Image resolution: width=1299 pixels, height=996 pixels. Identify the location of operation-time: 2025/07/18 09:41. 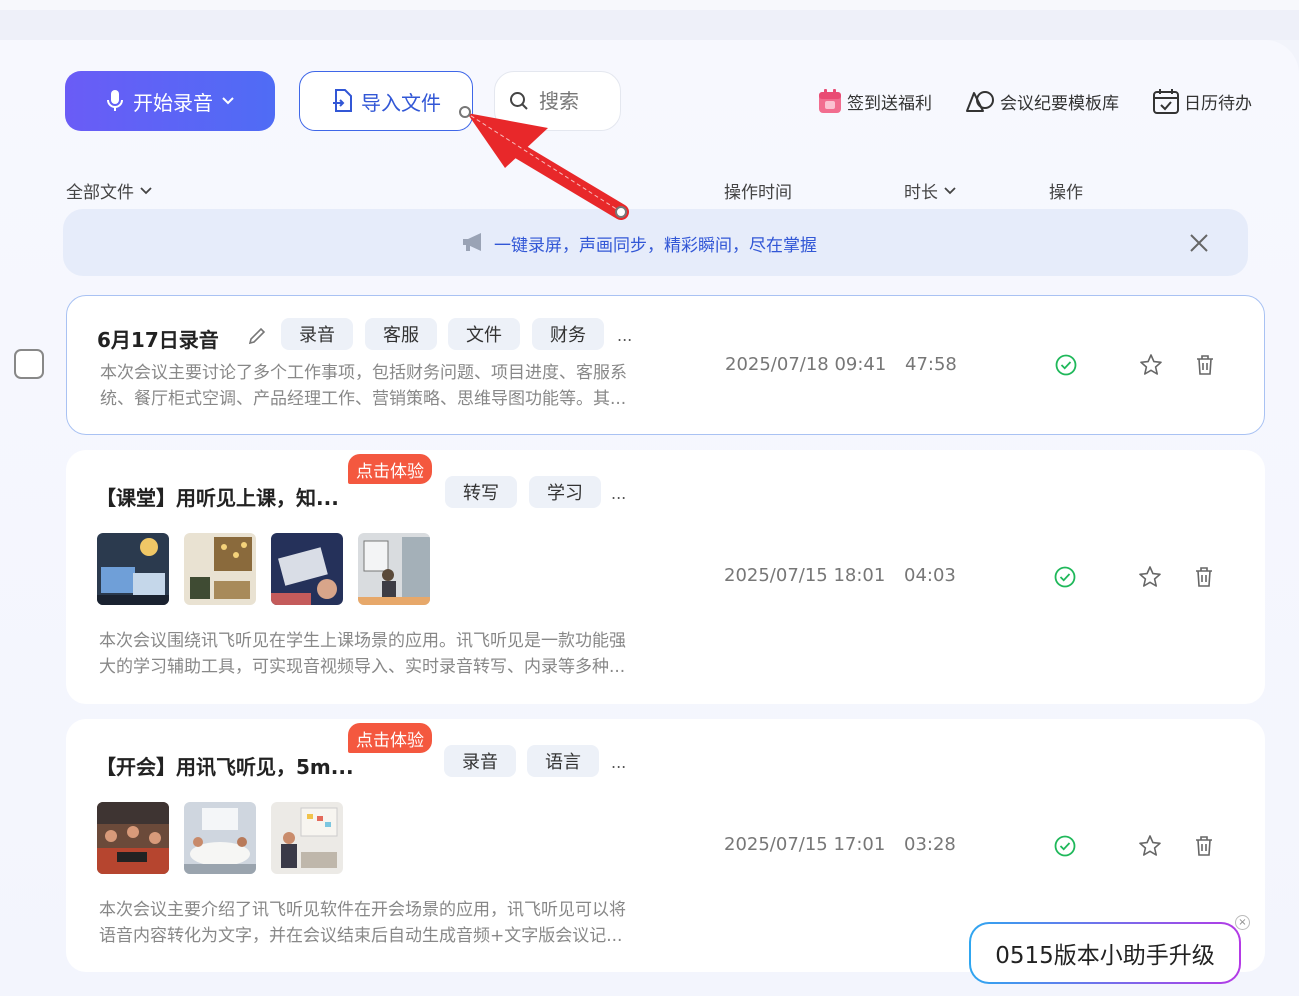
(806, 364).